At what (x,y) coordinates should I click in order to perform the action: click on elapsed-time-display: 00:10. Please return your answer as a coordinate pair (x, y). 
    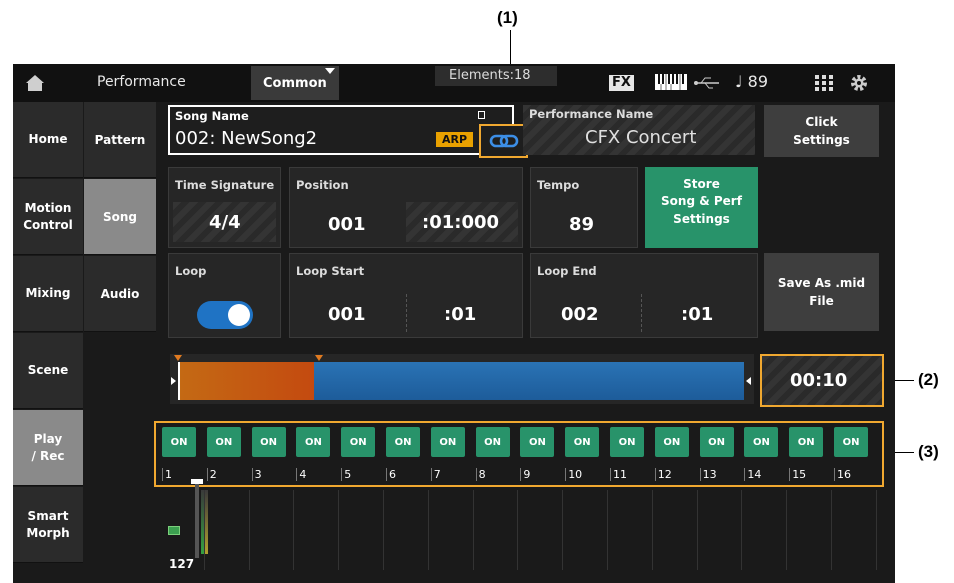
    Looking at the image, I should click on (822, 380).